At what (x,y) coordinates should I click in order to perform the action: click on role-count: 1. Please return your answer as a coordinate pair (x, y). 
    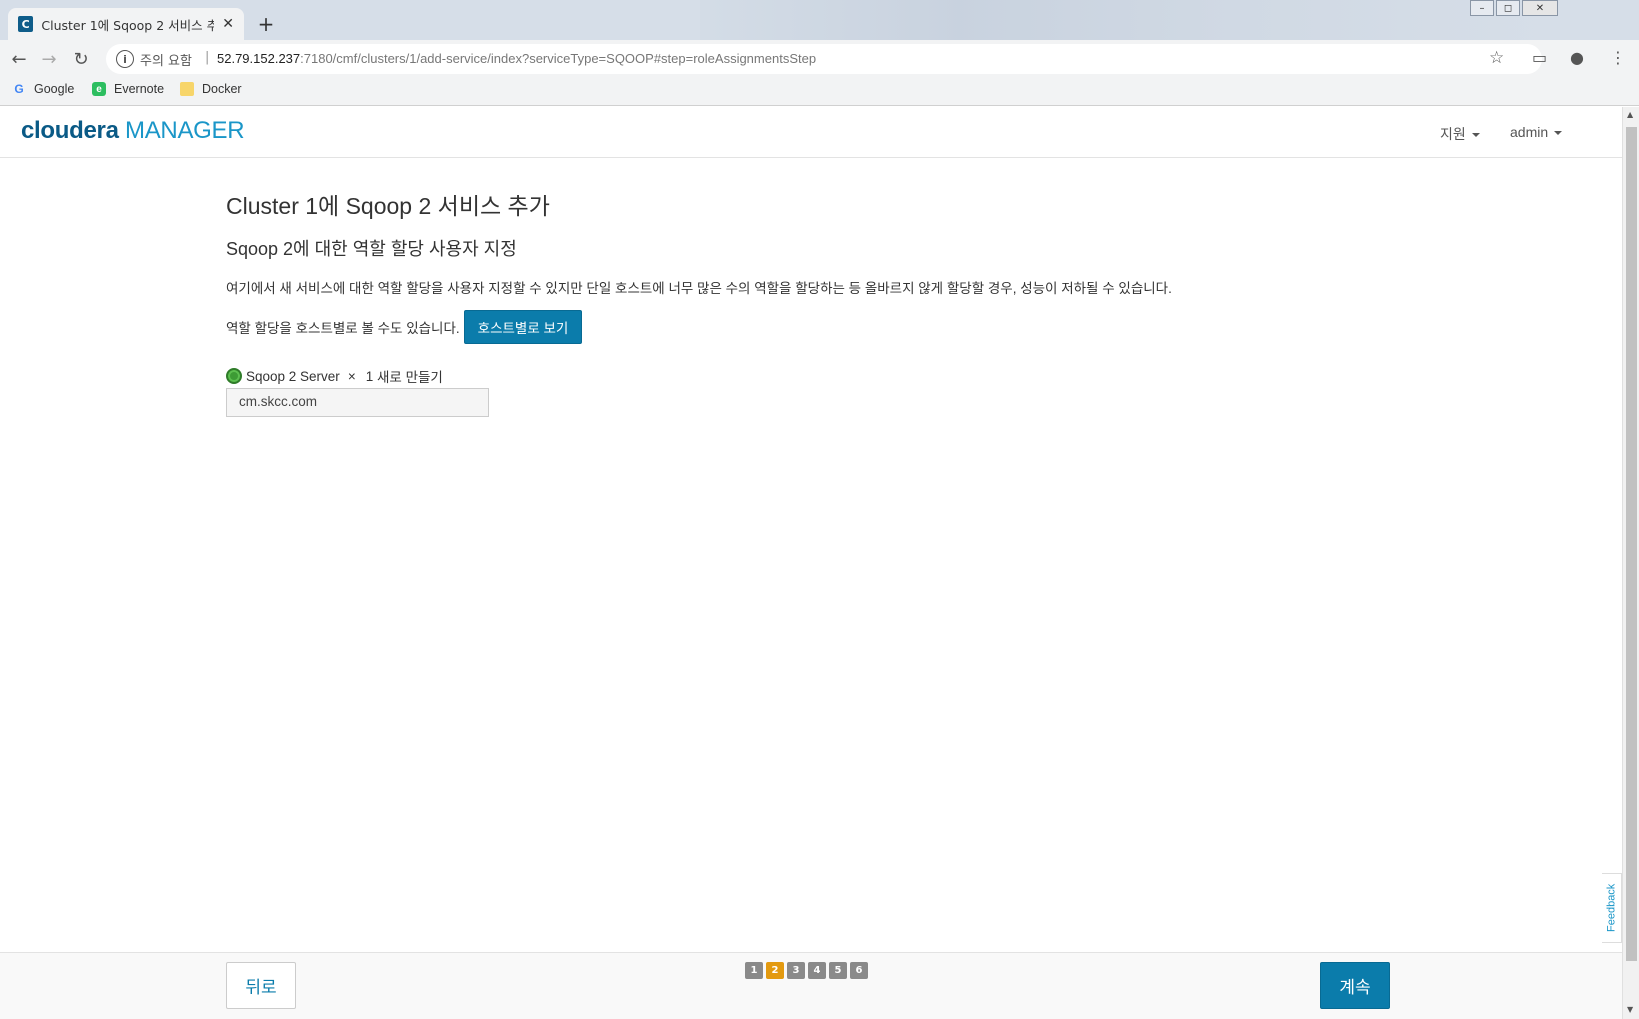
    Looking at the image, I should click on (369, 376).